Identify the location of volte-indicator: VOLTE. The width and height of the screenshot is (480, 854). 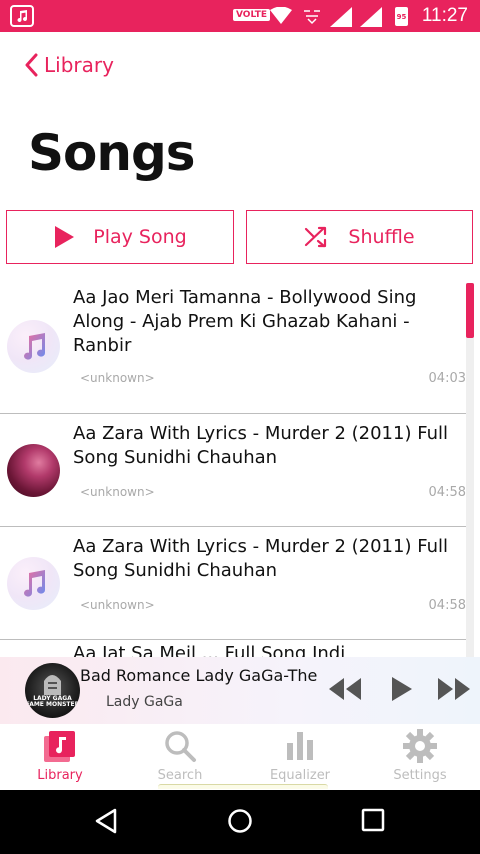
(251, 15).